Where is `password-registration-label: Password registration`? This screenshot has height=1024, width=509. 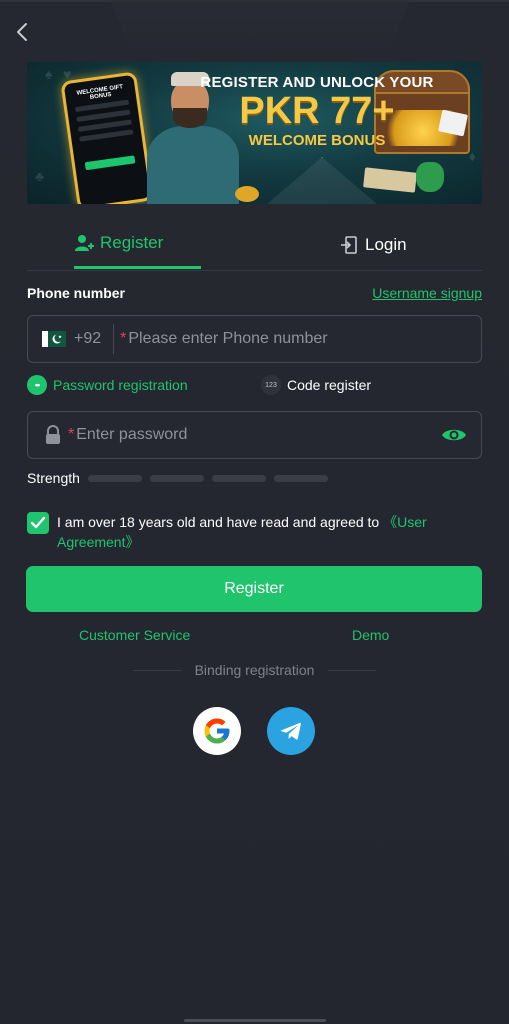 password-registration-label: Password registration is located at coordinates (120, 385).